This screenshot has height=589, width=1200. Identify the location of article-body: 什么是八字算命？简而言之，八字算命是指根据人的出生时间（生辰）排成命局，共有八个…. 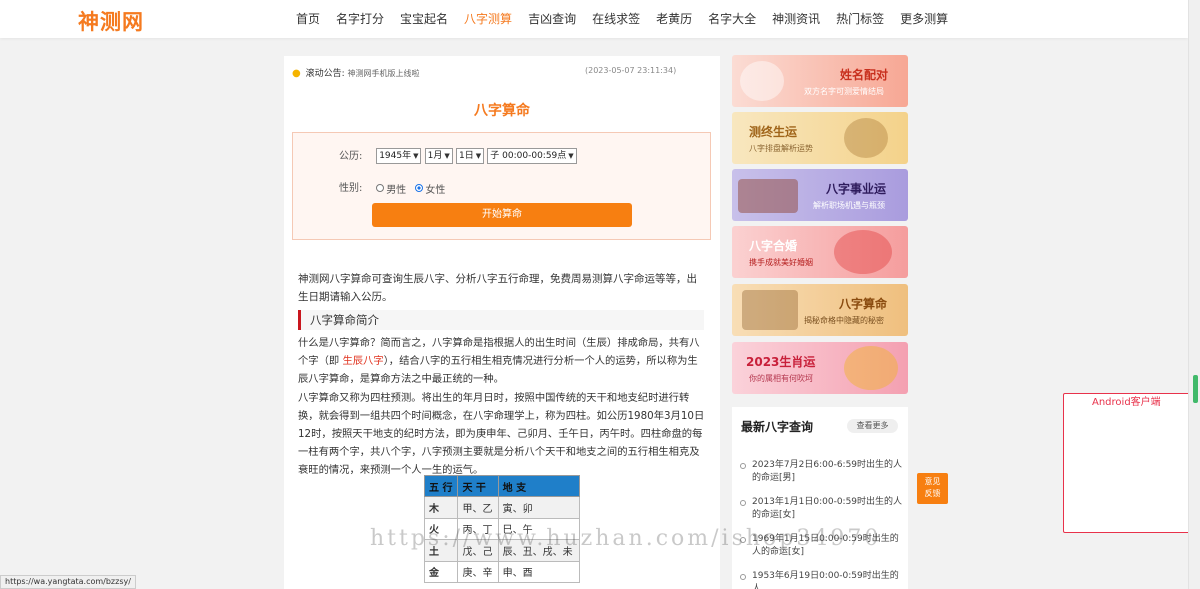
(502, 407).